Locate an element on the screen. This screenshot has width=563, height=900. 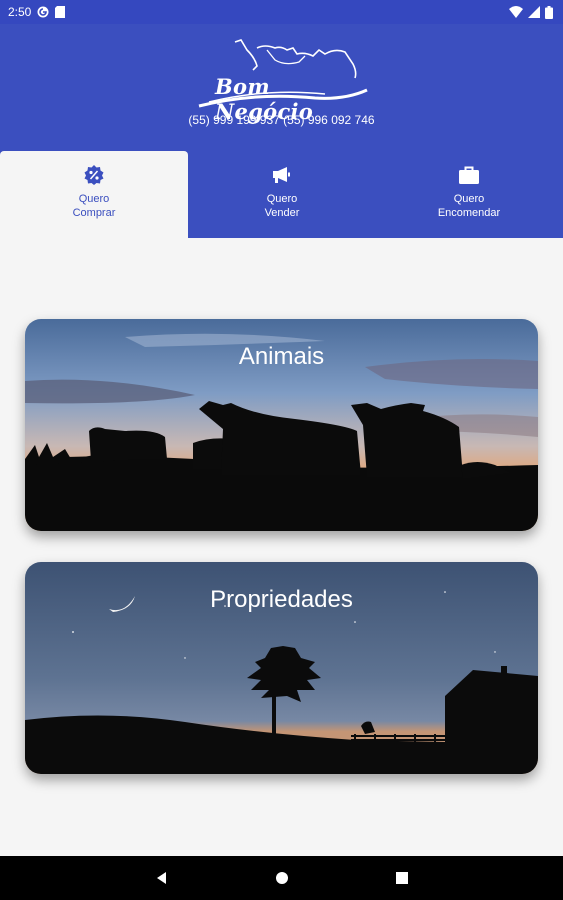
tab-label: Quero Encomendar is located at coordinates (469, 206).